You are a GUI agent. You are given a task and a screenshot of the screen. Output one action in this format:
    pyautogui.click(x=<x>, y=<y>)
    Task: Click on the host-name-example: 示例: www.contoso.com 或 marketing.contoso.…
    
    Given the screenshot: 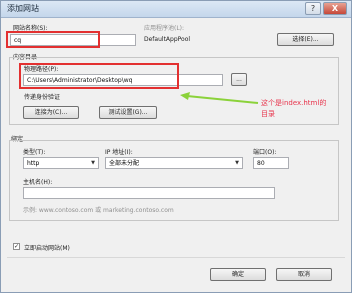 What is the action you would take?
    pyautogui.click(x=98, y=210)
    